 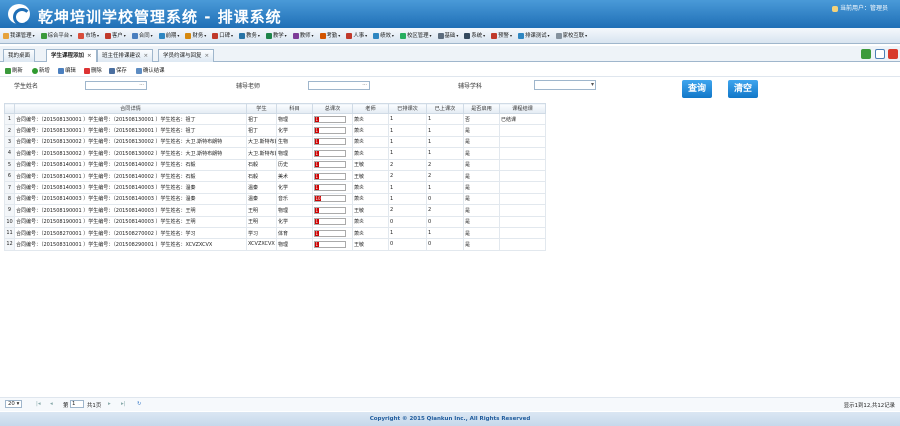 What do you see at coordinates (154, 71) in the screenshot?
I see `confirm-label: 确认结课` at bounding box center [154, 71].